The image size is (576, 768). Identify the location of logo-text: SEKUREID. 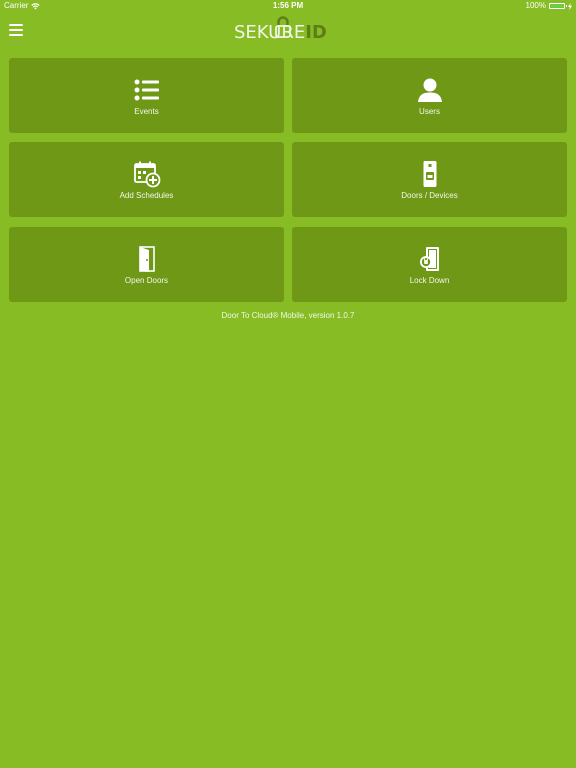
(280, 32).